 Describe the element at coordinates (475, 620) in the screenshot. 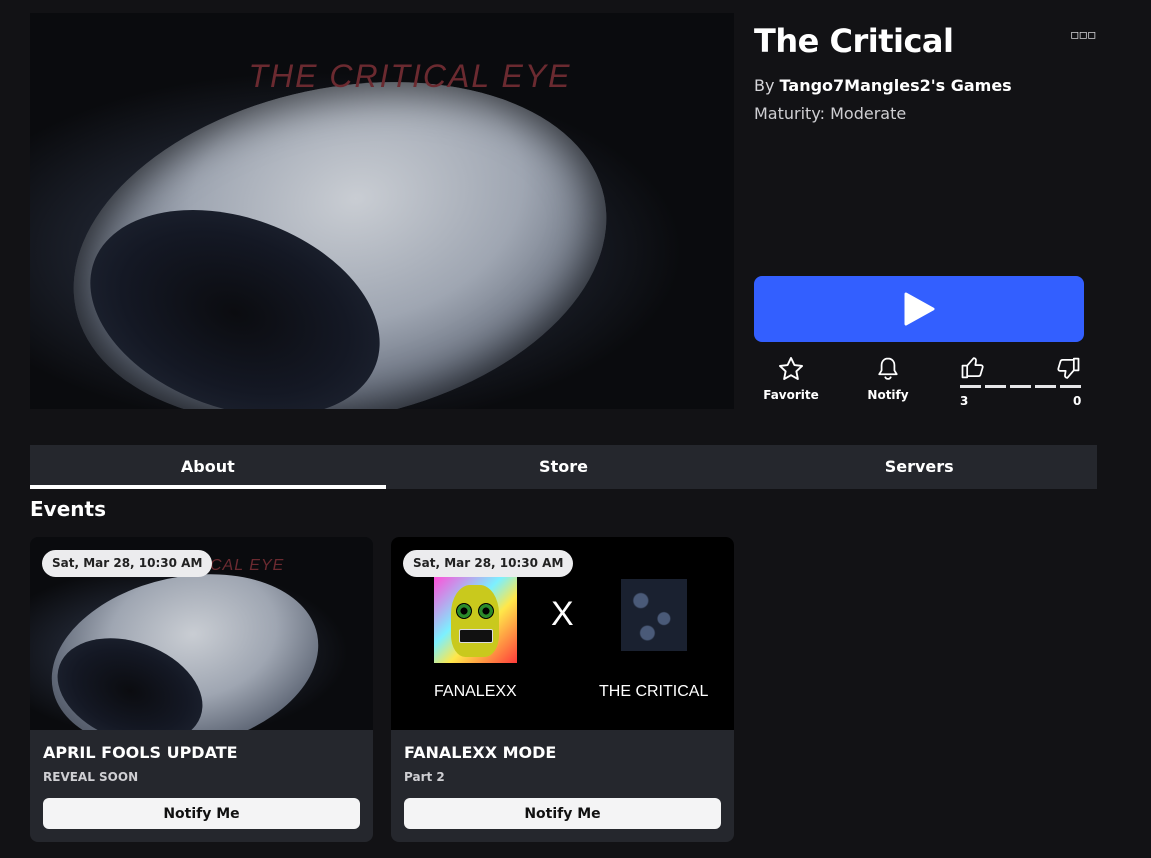

I see `fanalexx-character-image` at that location.